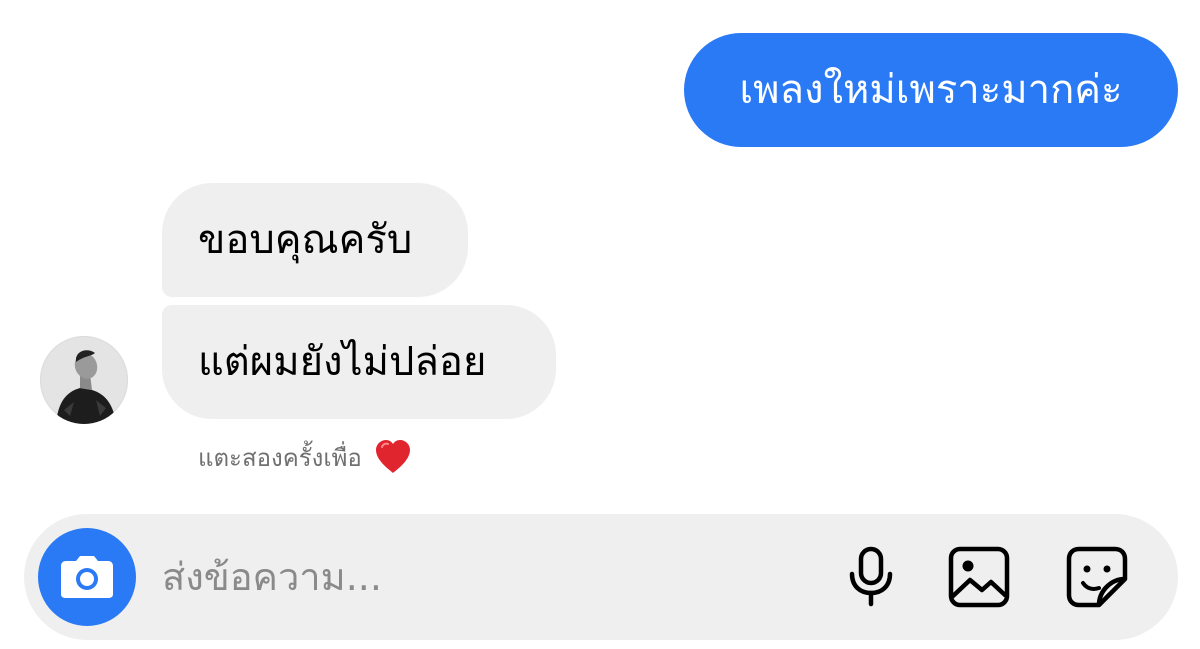 The height and width of the screenshot is (649, 1200). Describe the element at coordinates (280, 457) in the screenshot. I see `reaction-hint-text: แตะสองครั้งเพื่อ` at that location.